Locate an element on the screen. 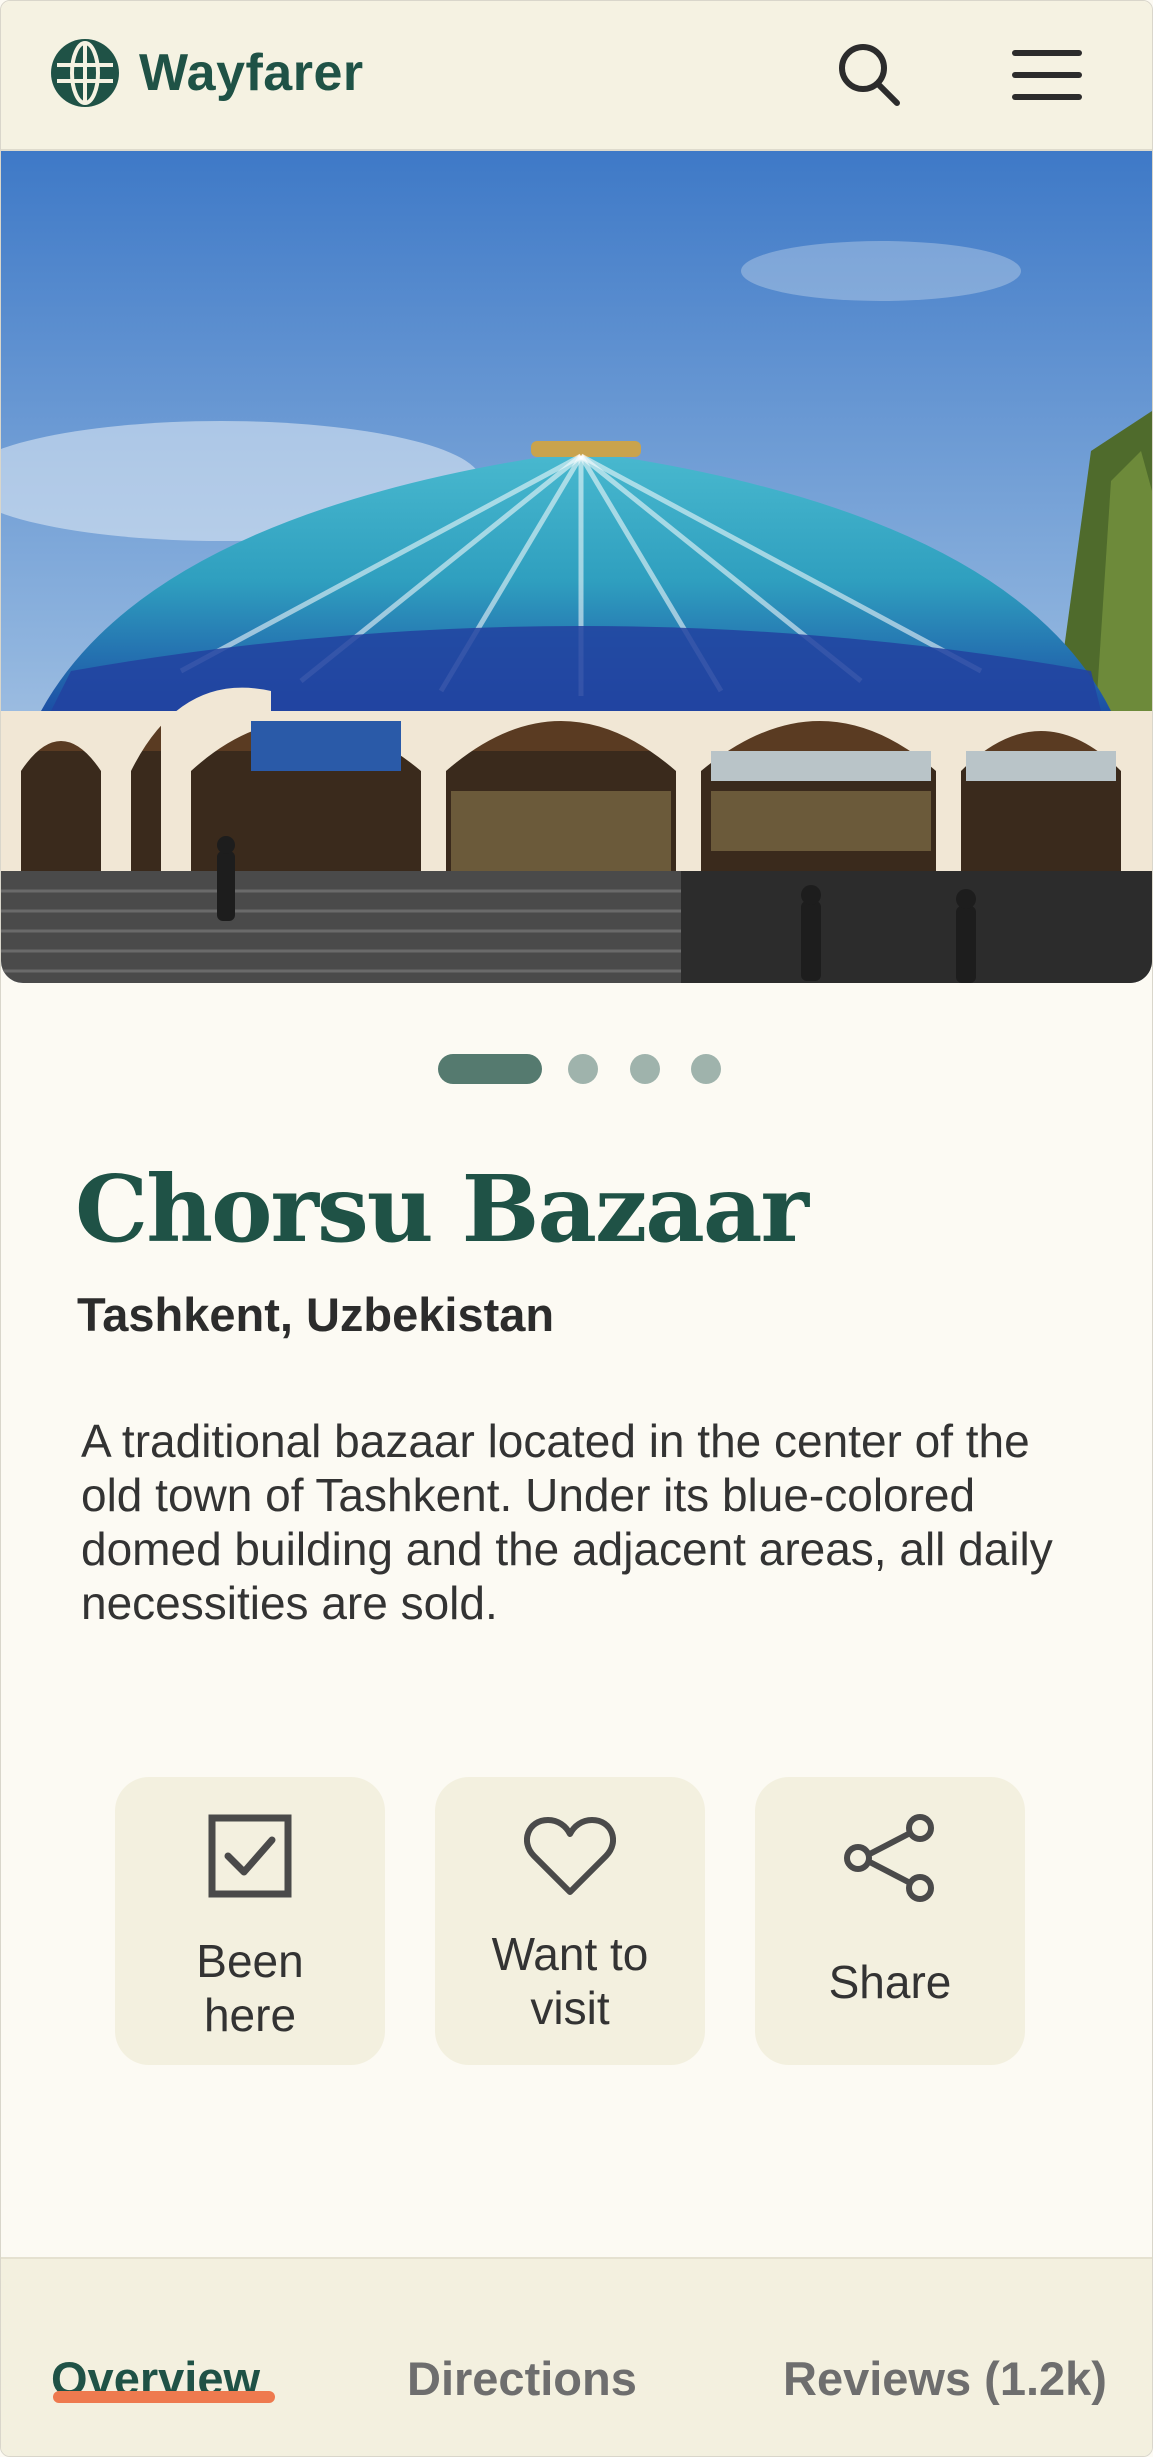 This screenshot has width=1153, height=2457. share-icon is located at coordinates (889, 1858).